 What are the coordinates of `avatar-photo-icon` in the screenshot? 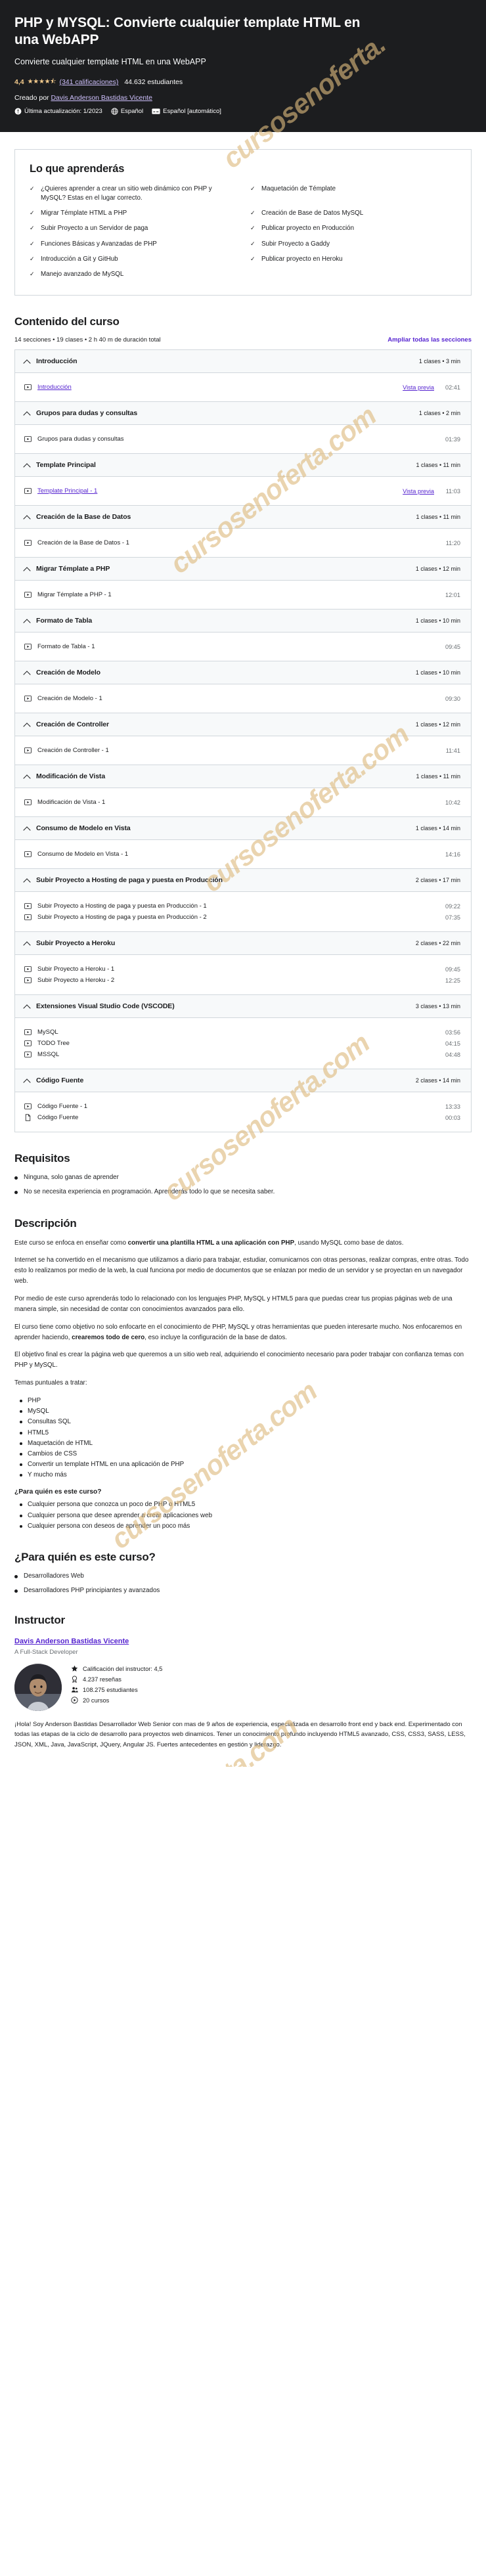 It's located at (38, 1688).